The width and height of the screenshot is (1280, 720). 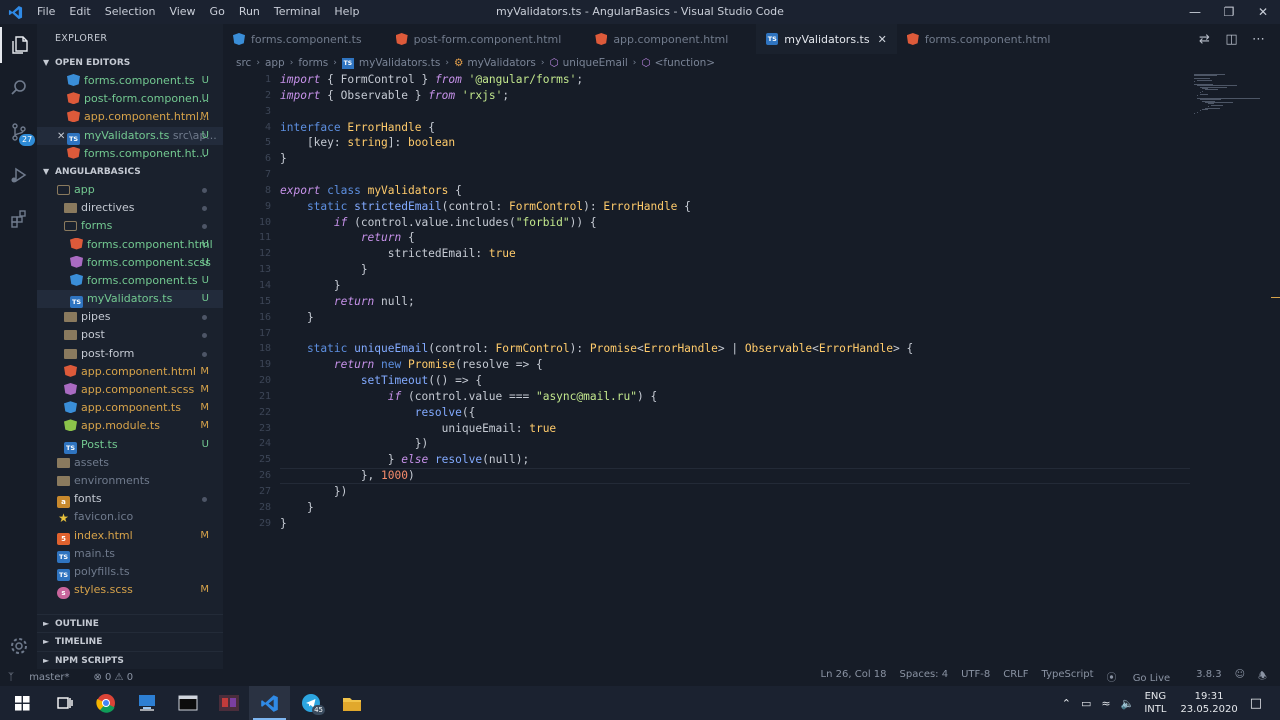 What do you see at coordinates (654, 39) in the screenshot?
I see `tab-app-component-html: app.component.html` at bounding box center [654, 39].